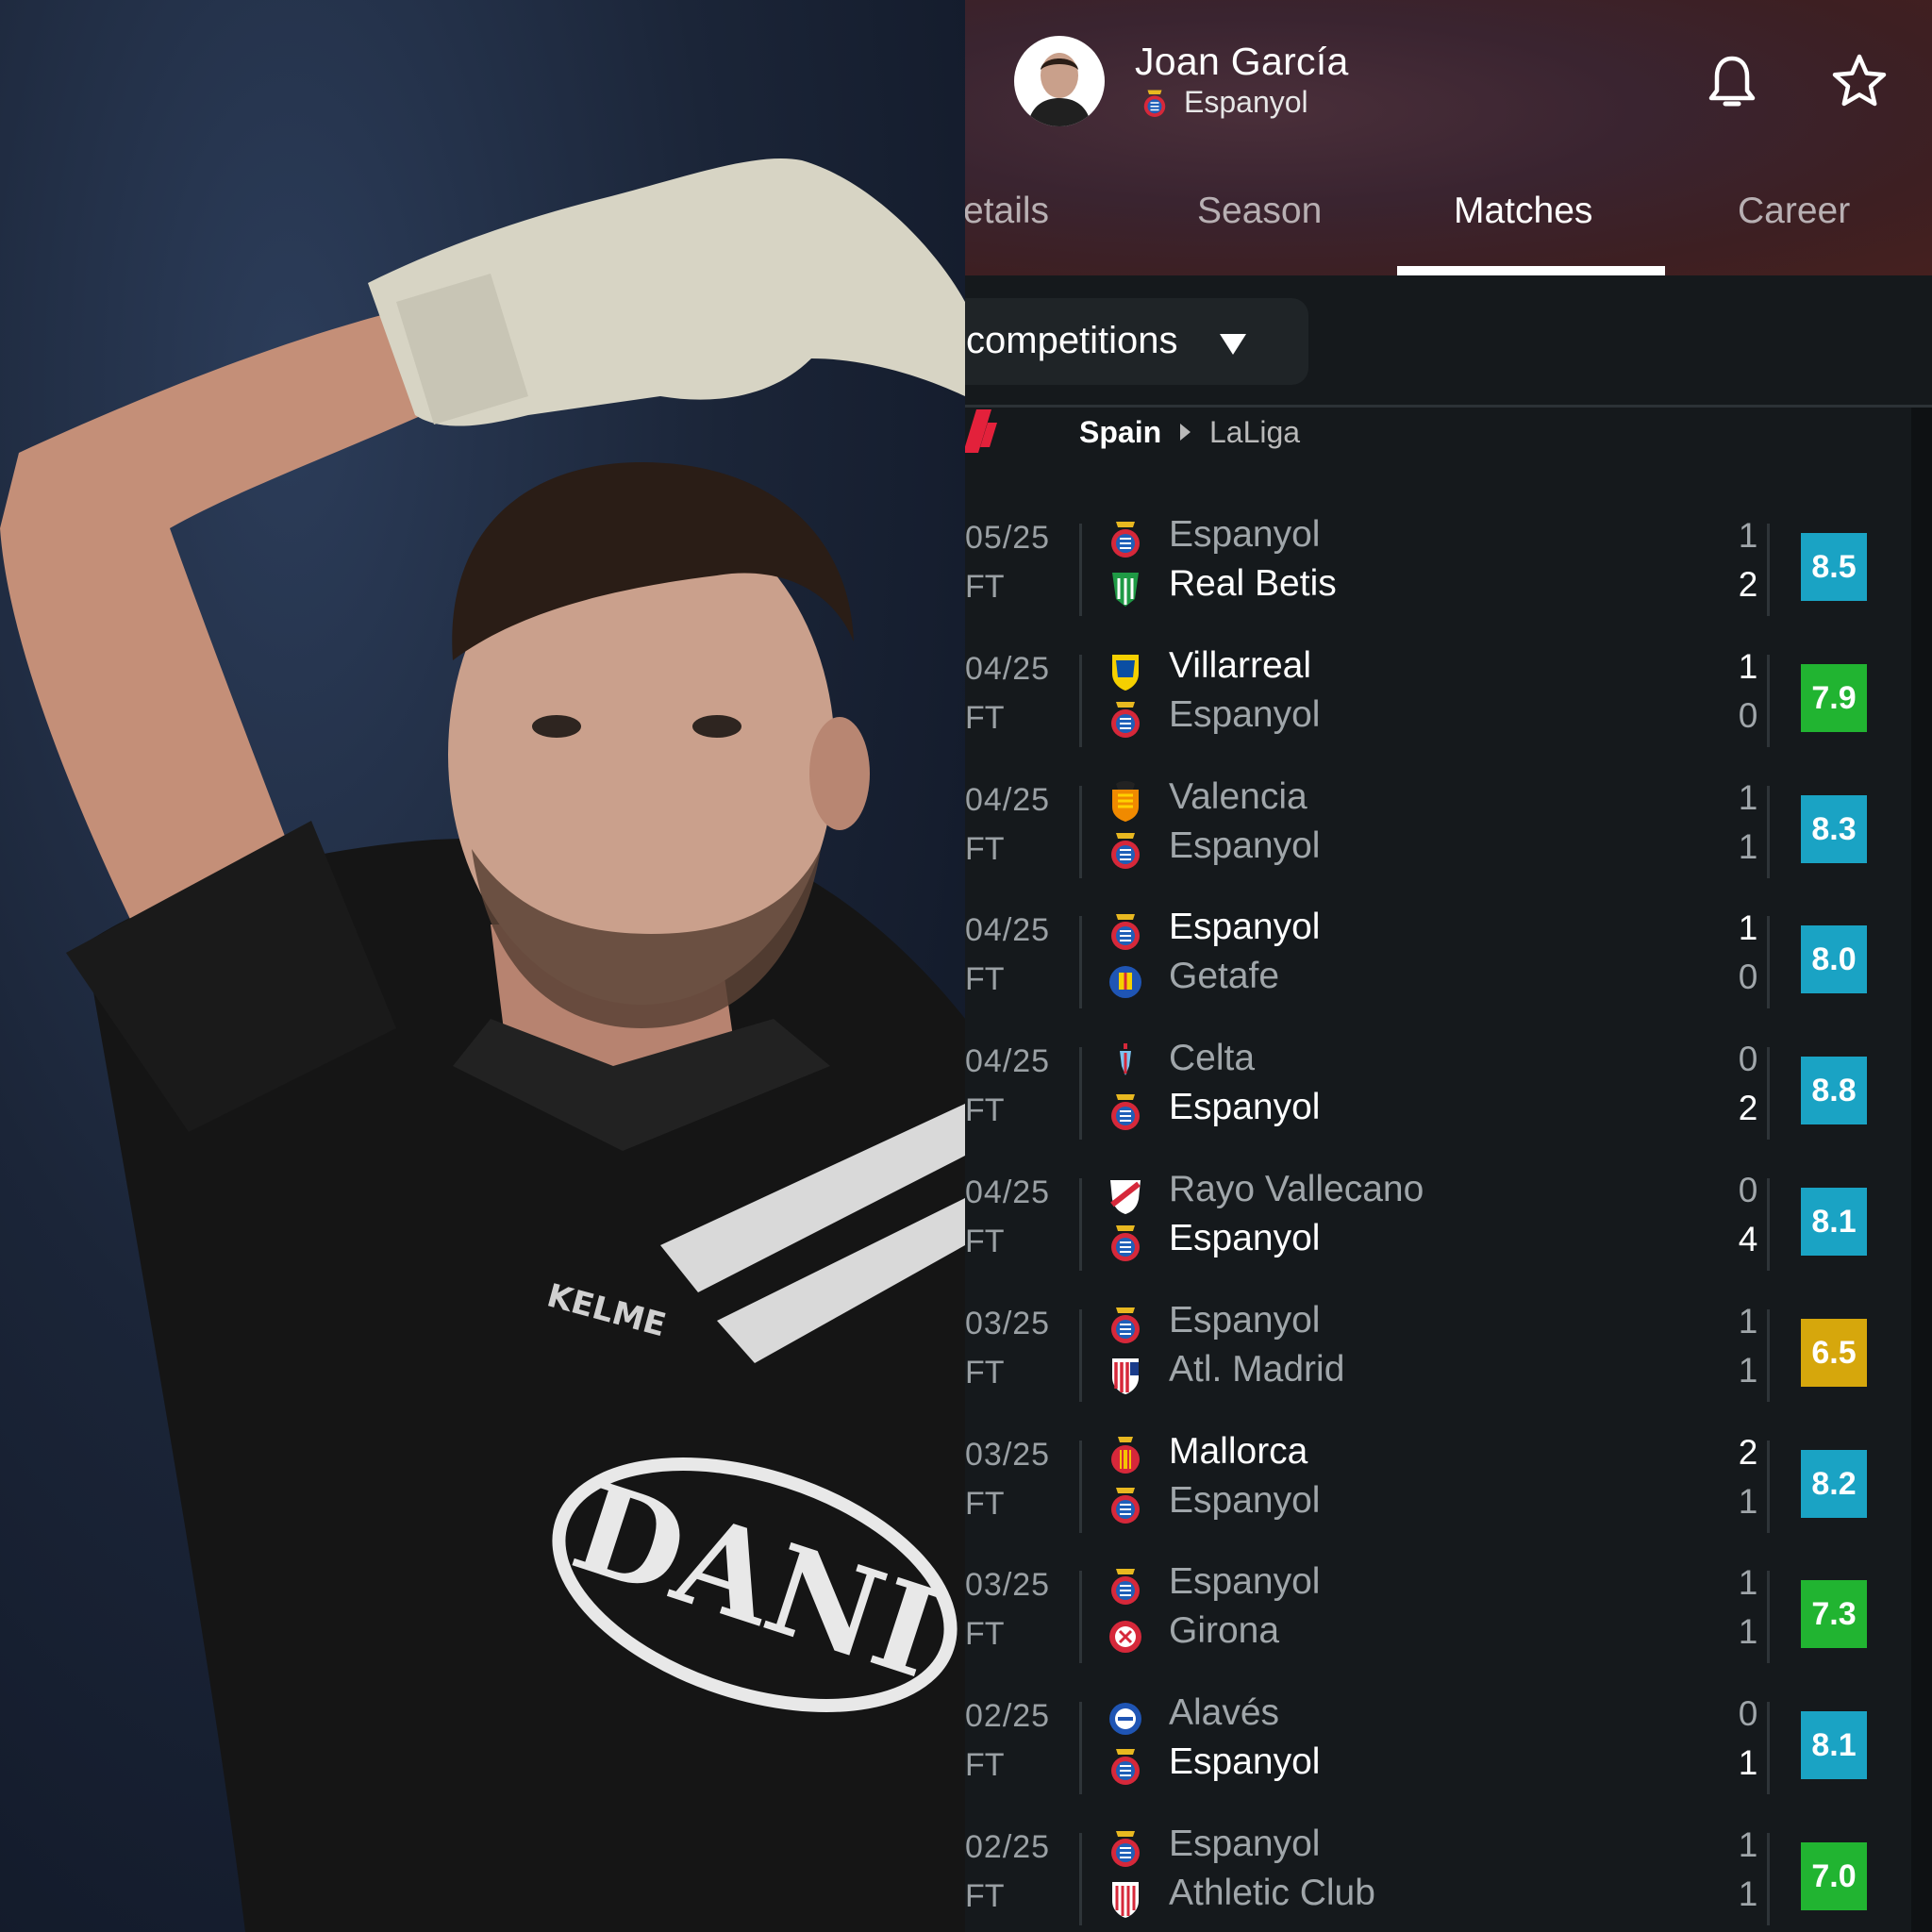 Image resolution: width=1932 pixels, height=1932 pixels. What do you see at coordinates (1008, 1847) in the screenshot?
I see `match-date: 02/25` at bounding box center [1008, 1847].